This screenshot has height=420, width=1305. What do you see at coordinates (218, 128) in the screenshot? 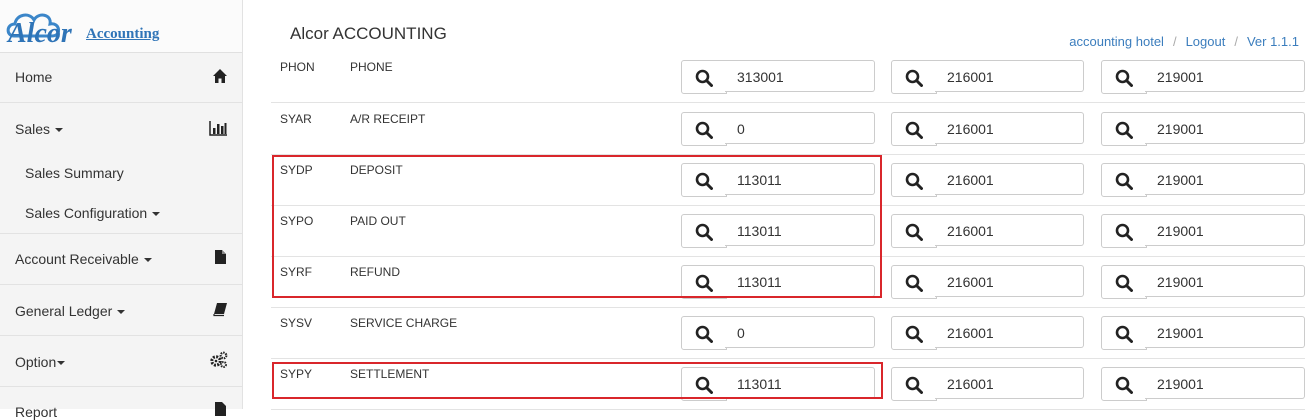
I see `bar-chart-icon` at bounding box center [218, 128].